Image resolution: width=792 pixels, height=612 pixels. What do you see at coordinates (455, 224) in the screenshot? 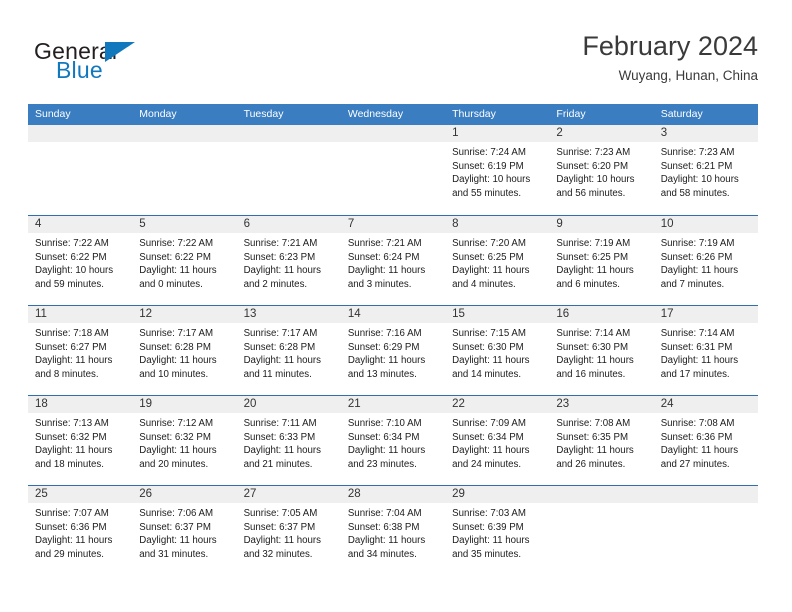
I see `day-number: 8` at bounding box center [455, 224].